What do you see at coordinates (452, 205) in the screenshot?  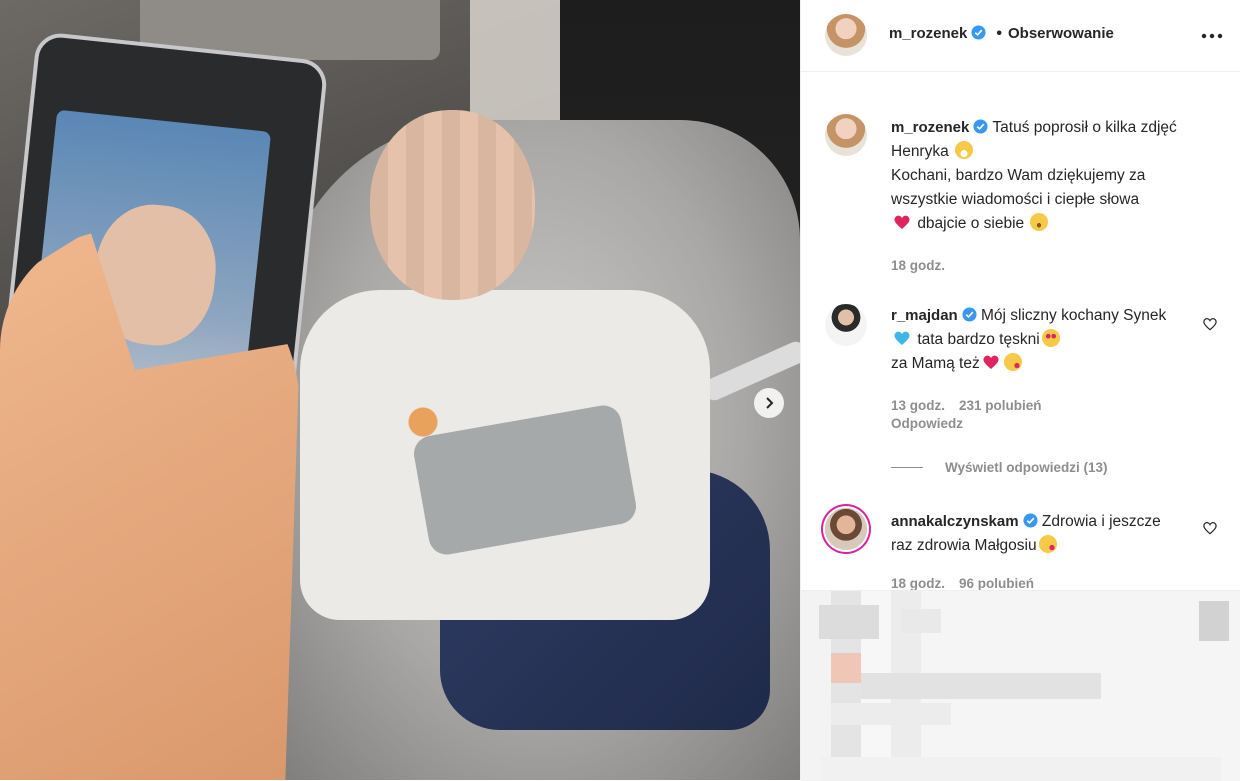 I see `photo-baby-head-pixelated` at bounding box center [452, 205].